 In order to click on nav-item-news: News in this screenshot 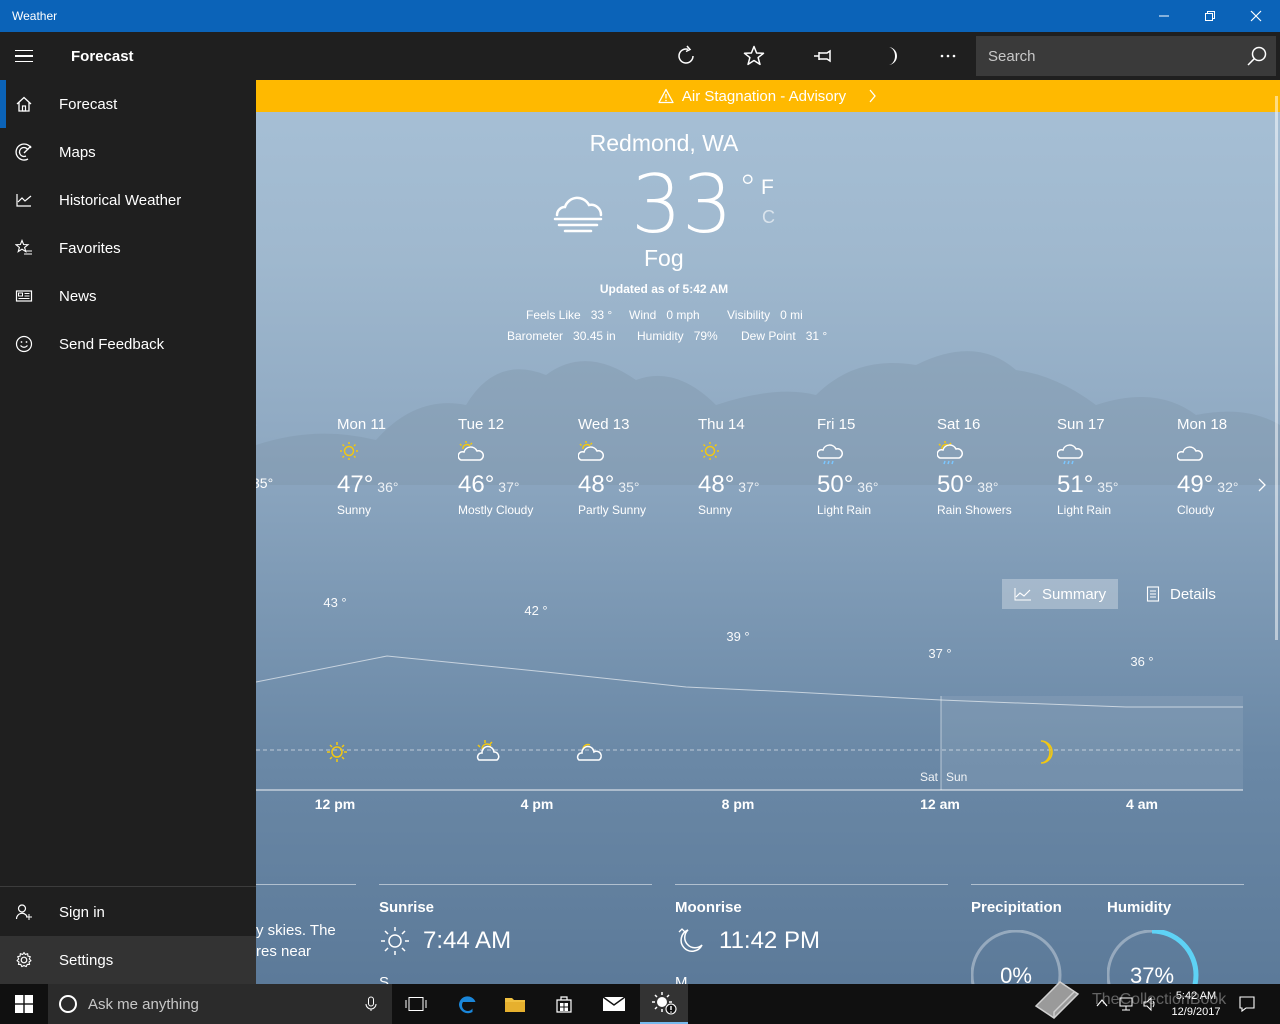, I will do `click(128, 296)`.